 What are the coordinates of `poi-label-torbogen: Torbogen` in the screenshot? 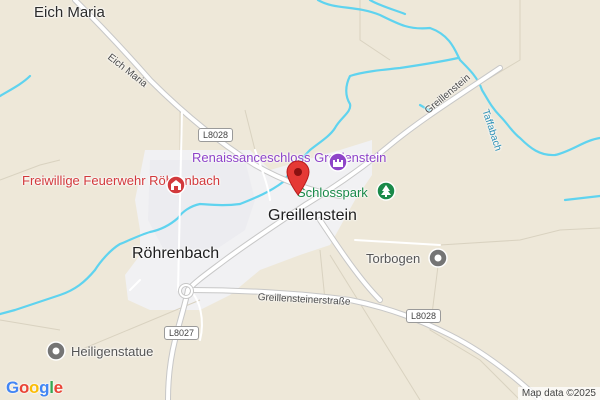 It's located at (393, 258).